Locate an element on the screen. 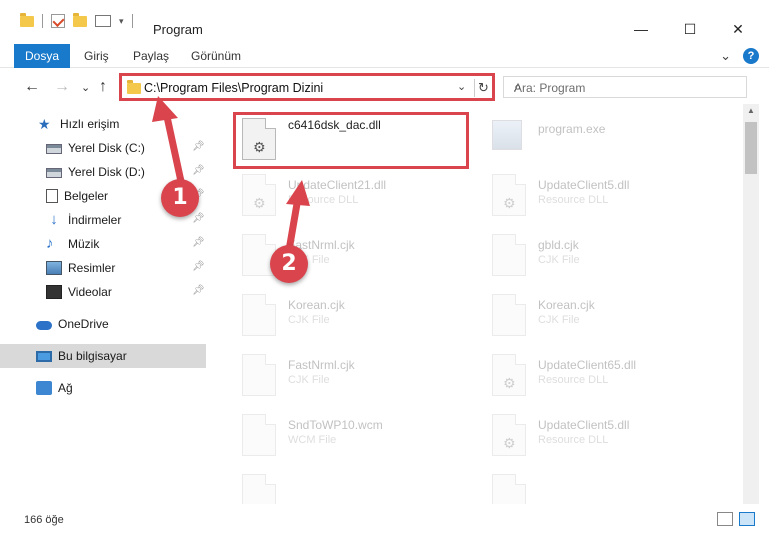 The image size is (769, 538). chevron-down-icon: ⌄ is located at coordinates (461, 86).